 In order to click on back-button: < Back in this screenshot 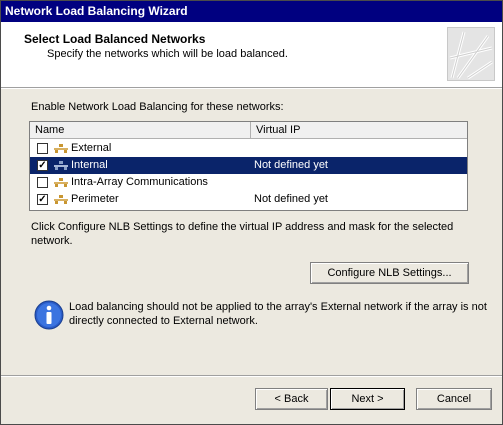, I will do `click(291, 399)`.